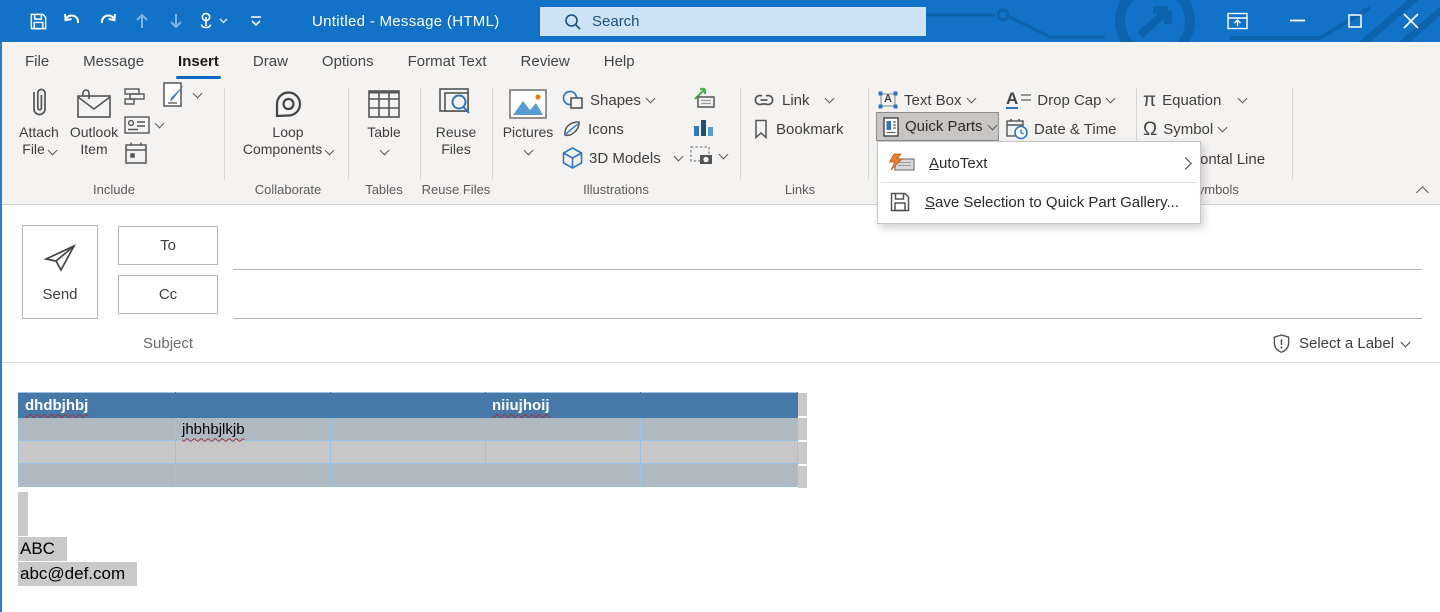 This screenshot has height=612, width=1440. Describe the element at coordinates (798, 129) in the screenshot. I see `bookmark-button: Bookmark` at that location.